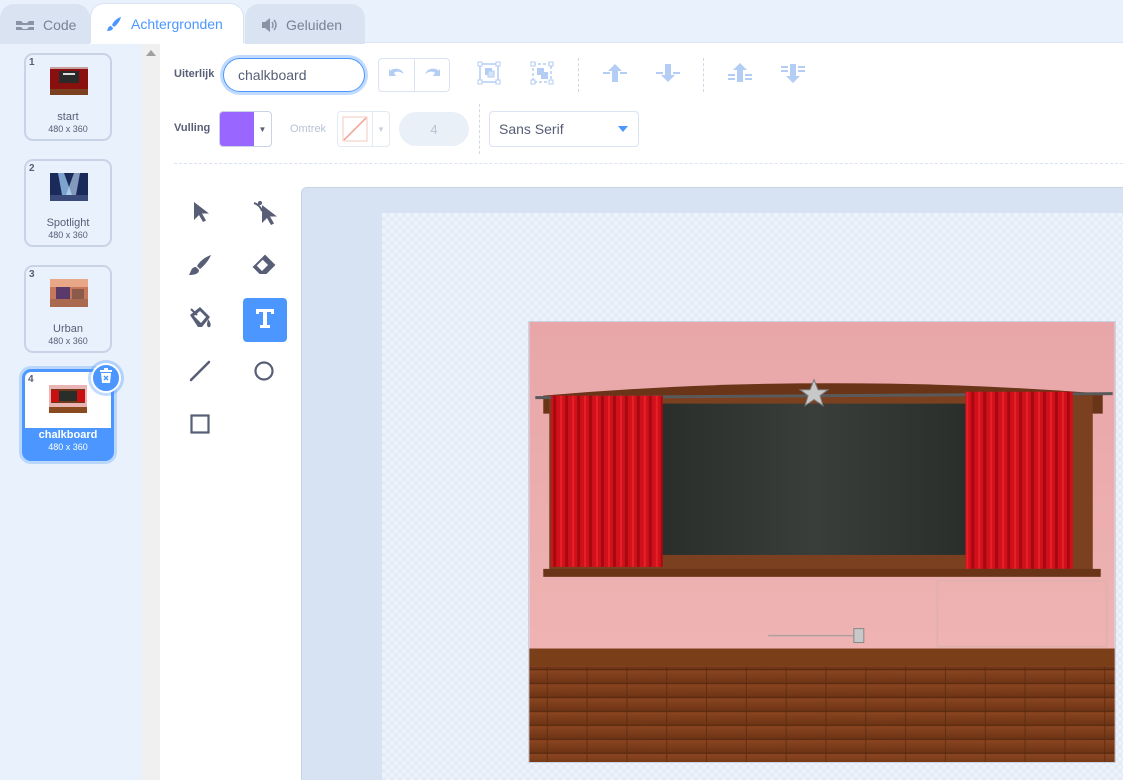  What do you see at coordinates (32, 62) in the screenshot?
I see `backdrop-number: 1` at bounding box center [32, 62].